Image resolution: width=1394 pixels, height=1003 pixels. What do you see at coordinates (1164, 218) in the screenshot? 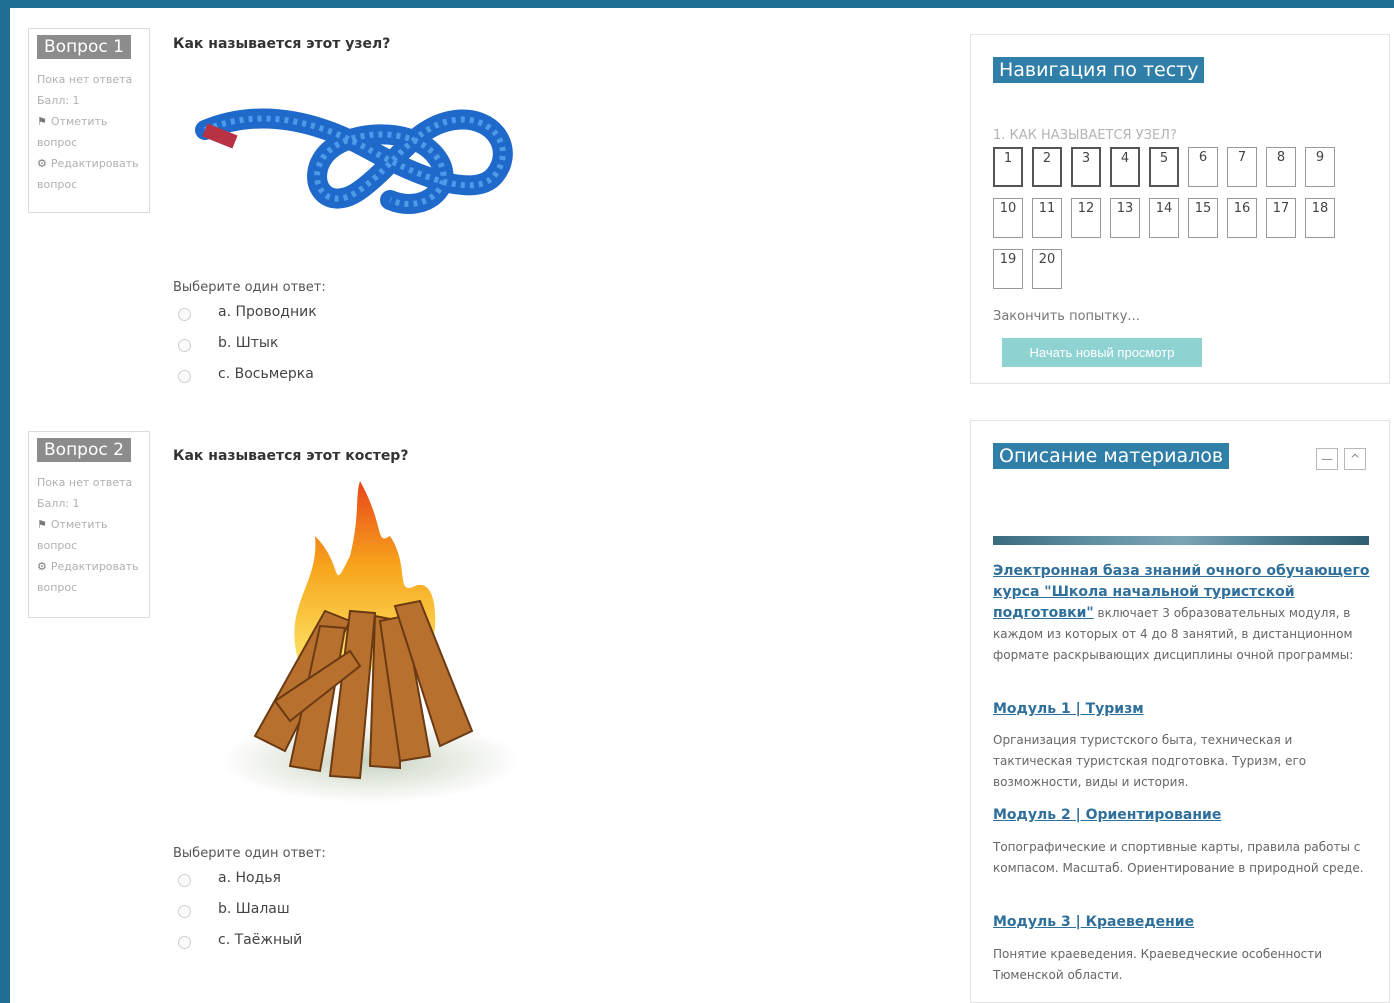
I see `question-nav-button: 14` at bounding box center [1164, 218].